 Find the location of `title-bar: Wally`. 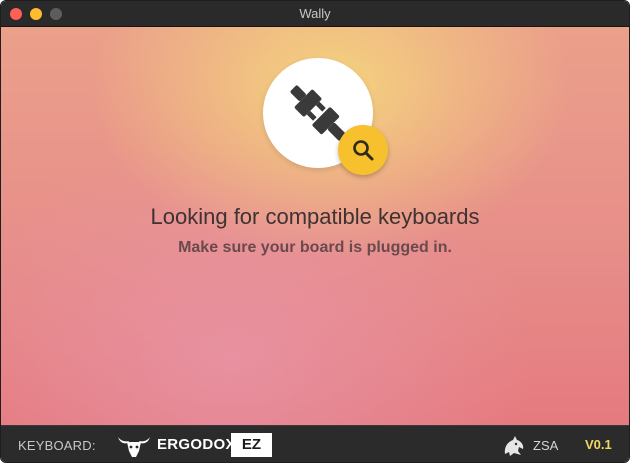

title-bar: Wally is located at coordinates (315, 14).